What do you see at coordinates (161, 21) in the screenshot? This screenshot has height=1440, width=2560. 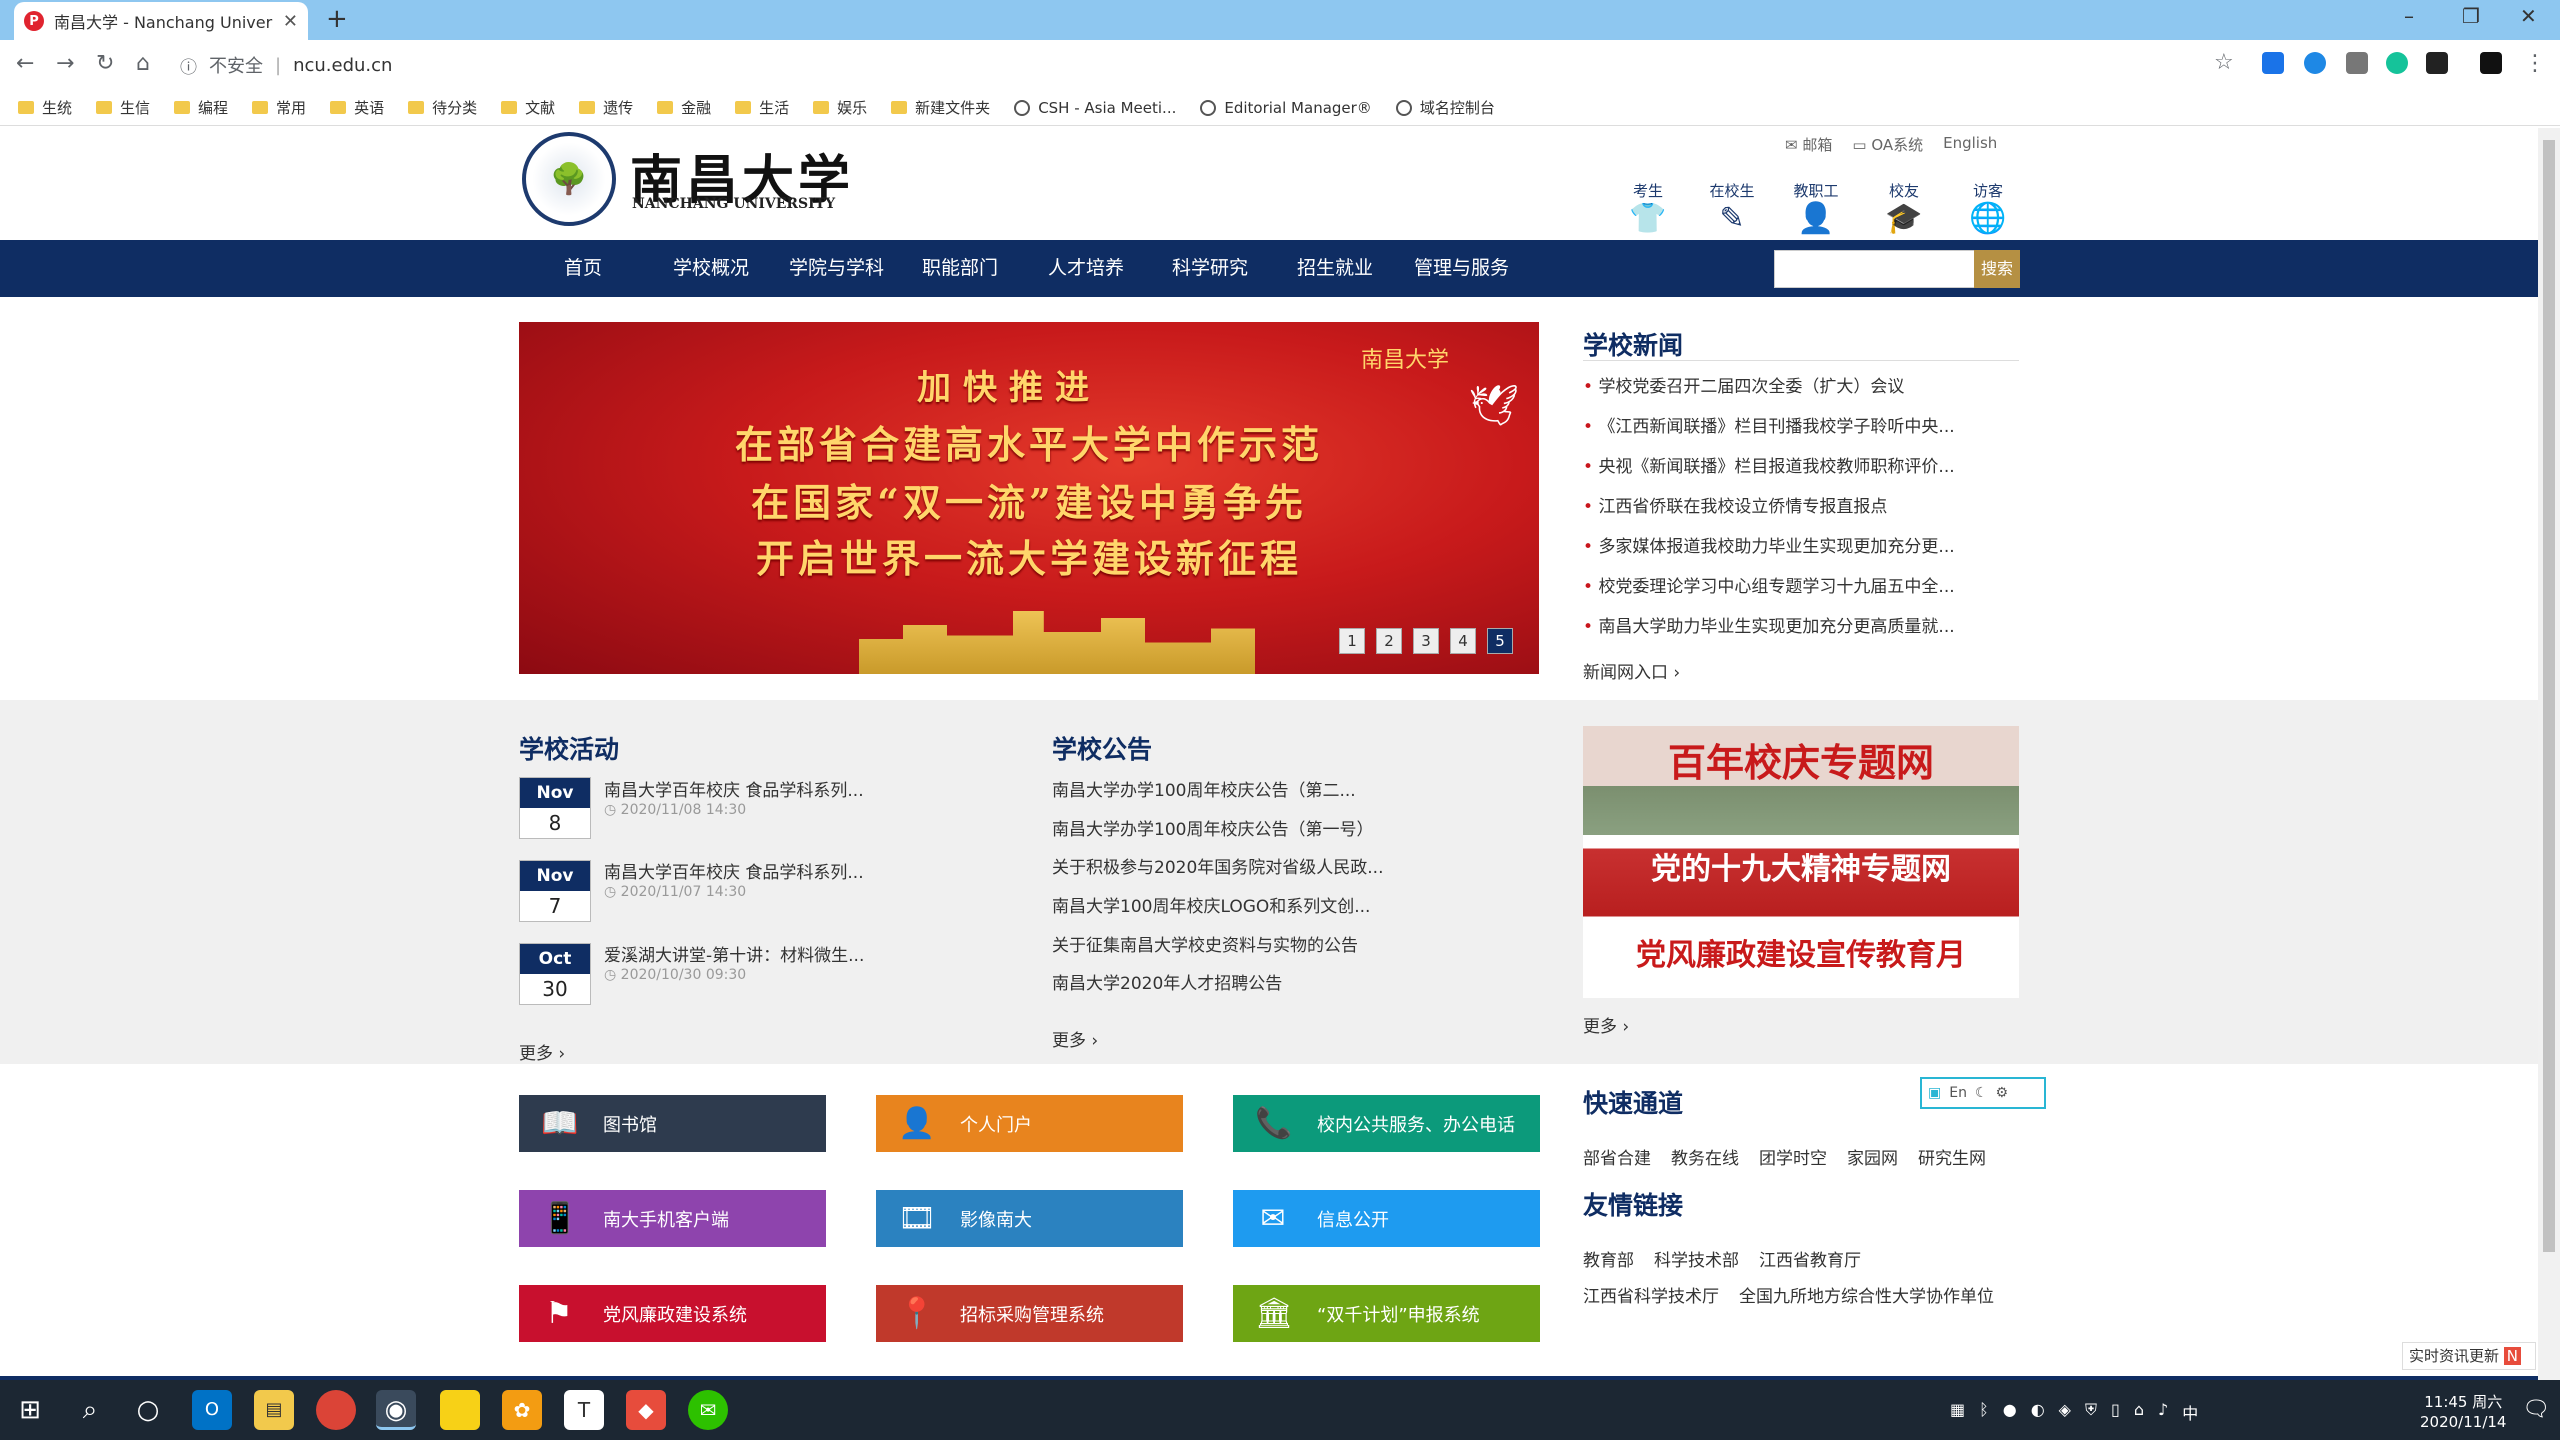 I see `browser-tab: P 南昌大学 - Nanchang Universit ✕` at bounding box center [161, 21].